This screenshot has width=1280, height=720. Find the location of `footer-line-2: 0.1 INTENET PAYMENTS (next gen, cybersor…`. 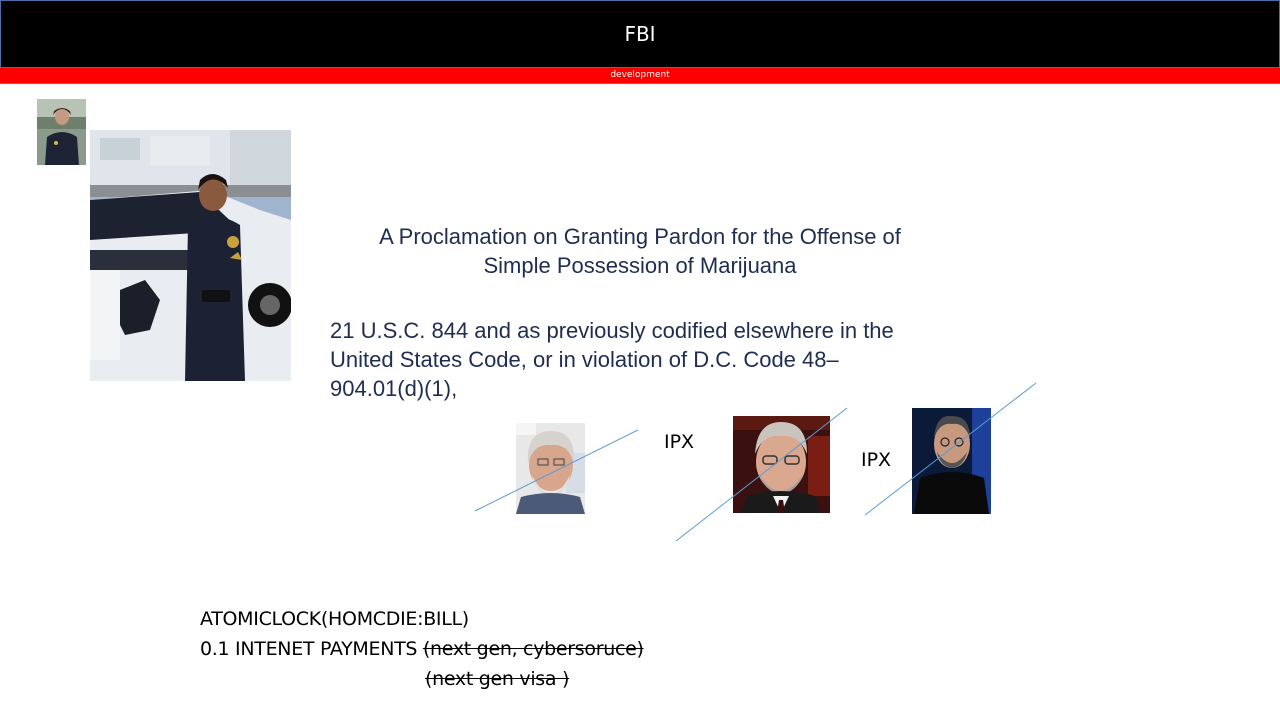

footer-line-2: 0.1 INTENET PAYMENTS (next gen, cybersor… is located at coordinates (422, 649).